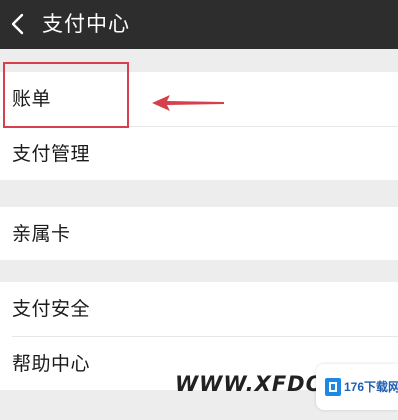 This screenshot has width=398, height=420. Describe the element at coordinates (51, 154) in the screenshot. I see `menu-item-payment-management-label: 支付管理` at that location.